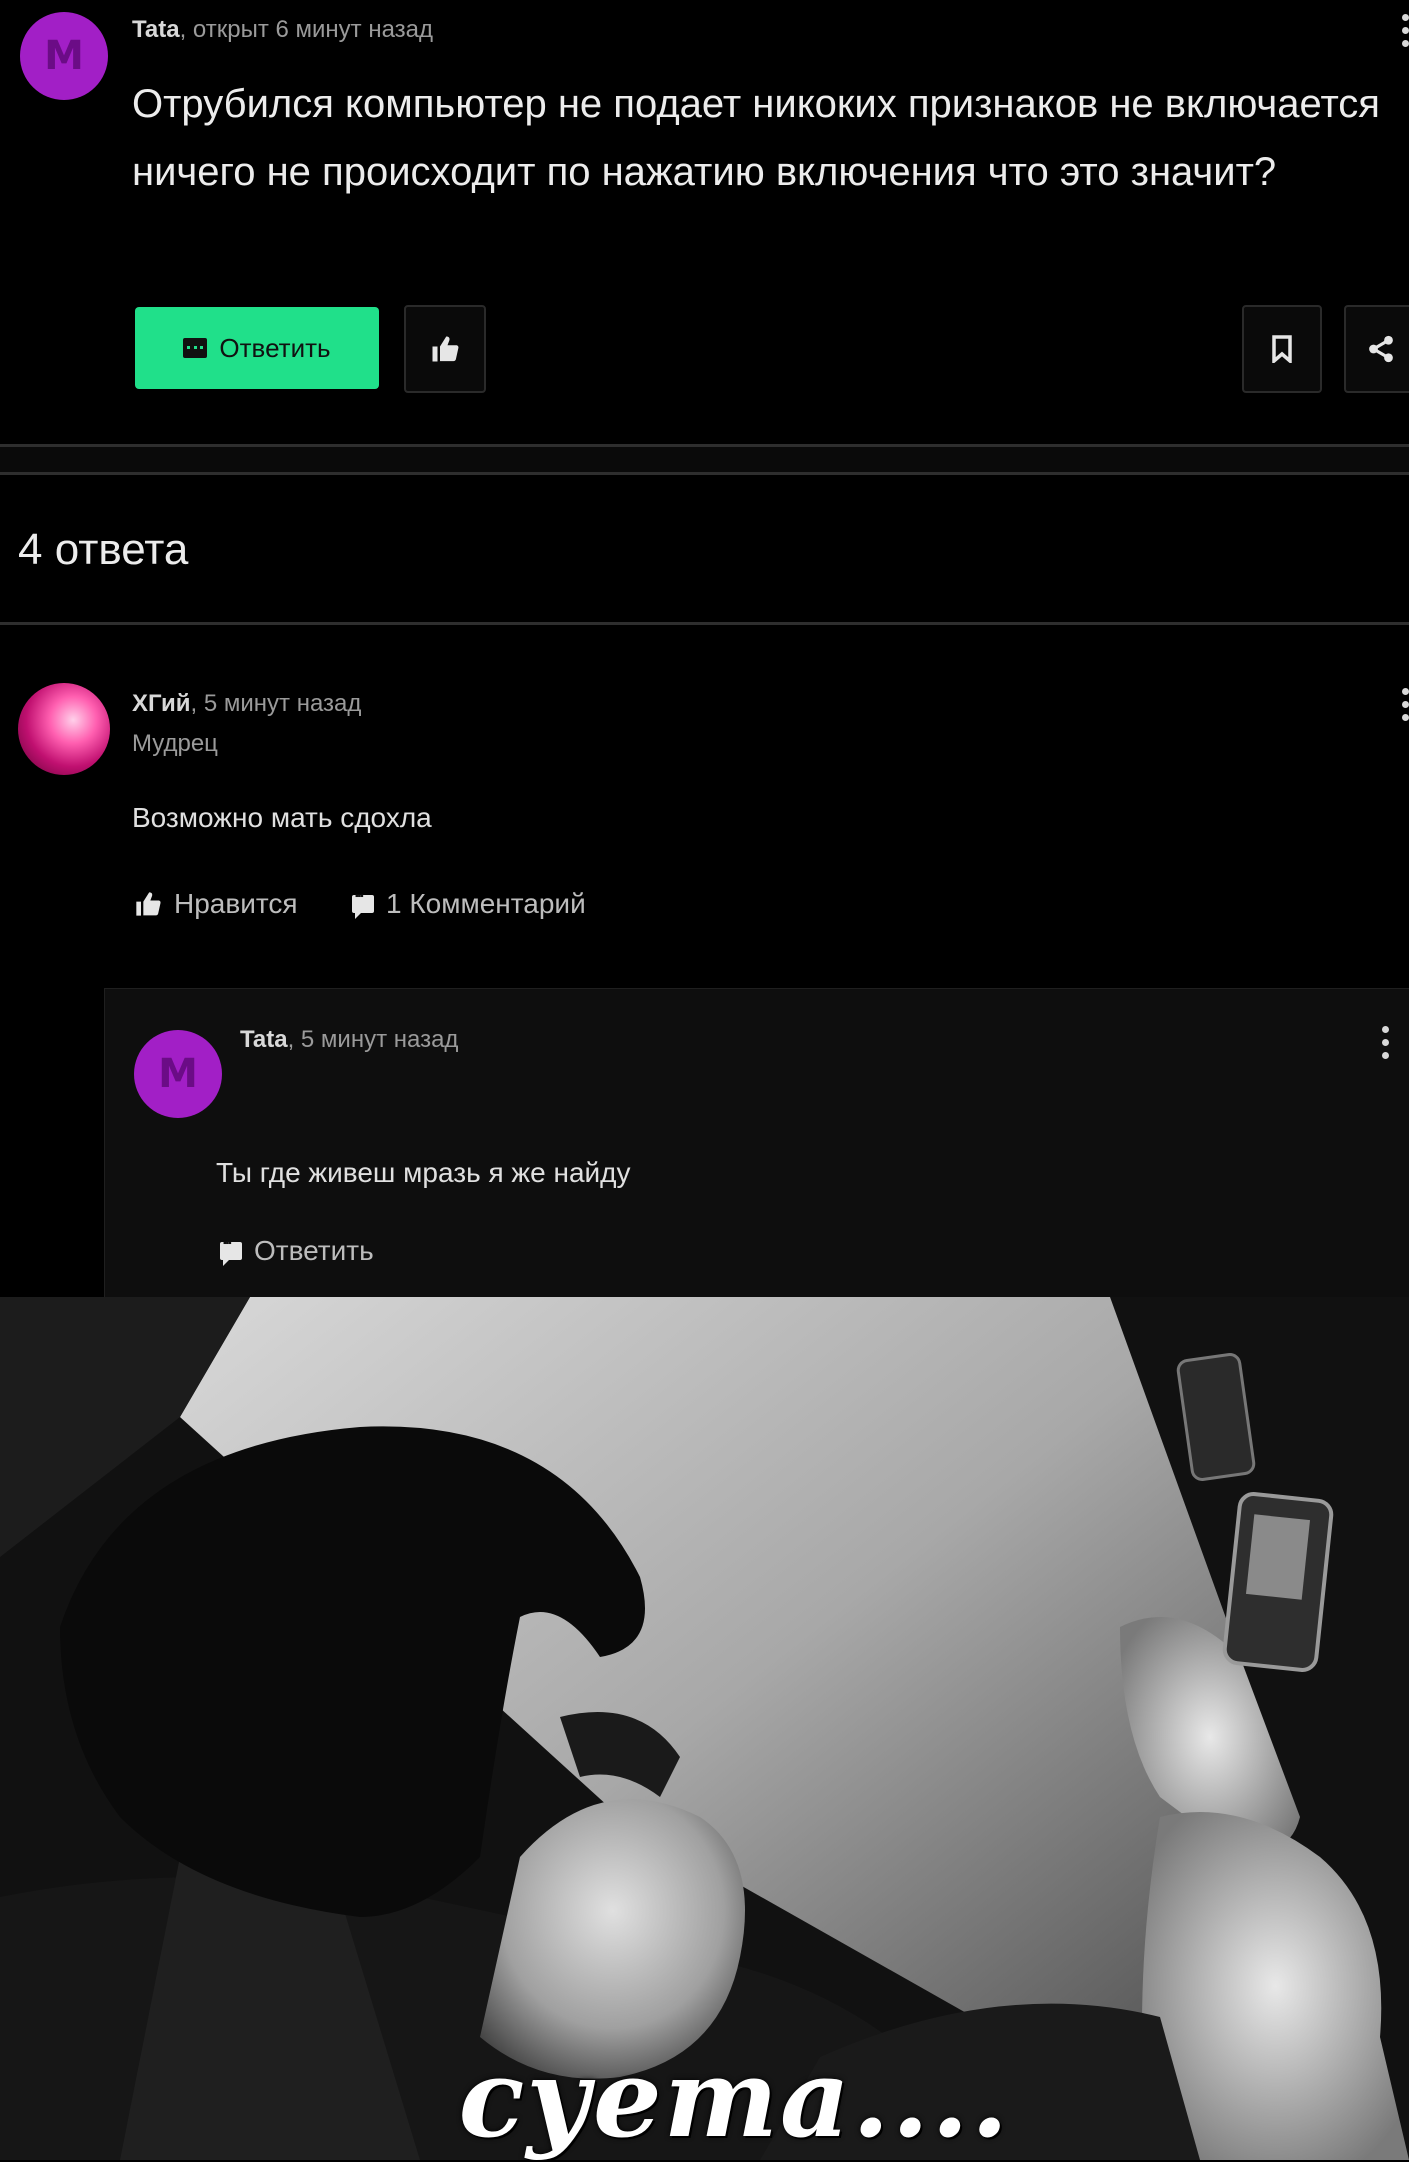 Image resolution: width=1409 pixels, height=2162 pixels. What do you see at coordinates (178, 1074) in the screenshot?
I see `comment-author-avatar: M` at bounding box center [178, 1074].